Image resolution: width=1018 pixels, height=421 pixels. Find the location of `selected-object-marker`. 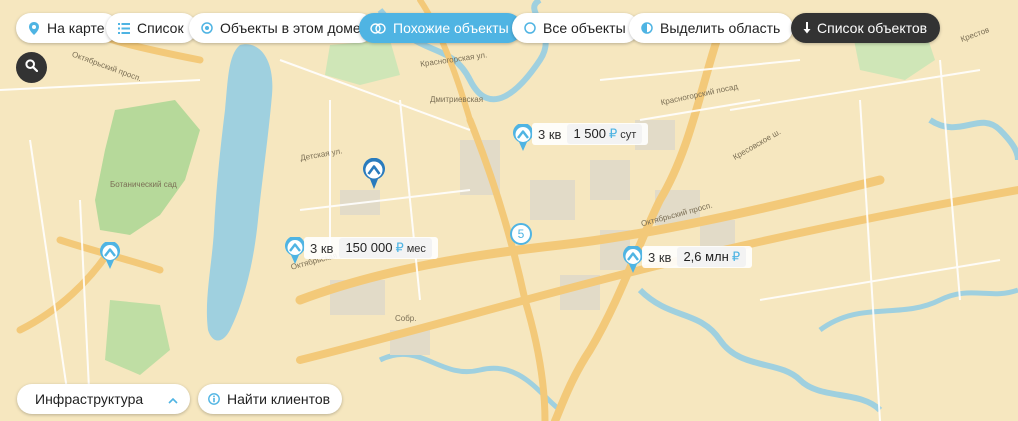

selected-object-marker is located at coordinates (374, 173).